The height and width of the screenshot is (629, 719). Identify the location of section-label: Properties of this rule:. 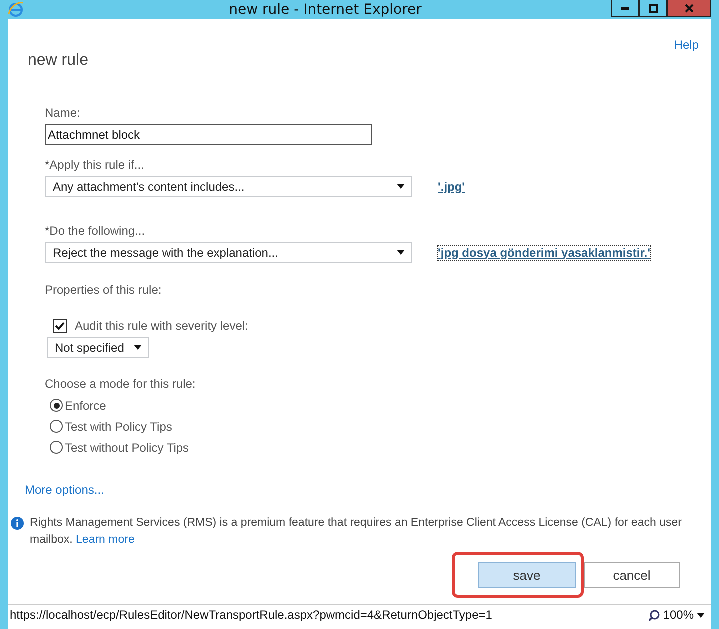
(104, 290).